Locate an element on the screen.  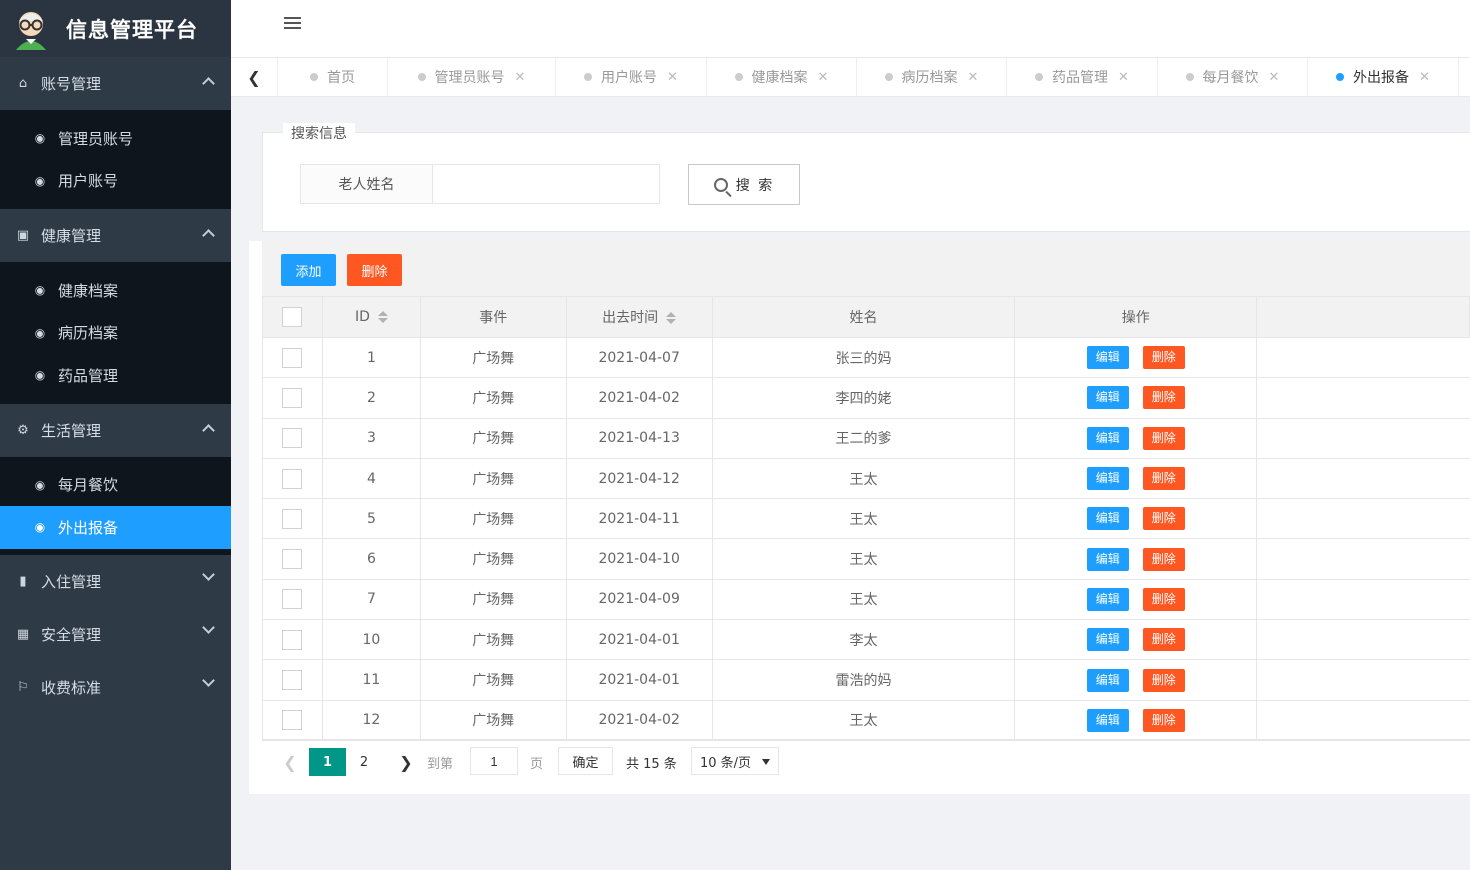
goto-label: 到第 is located at coordinates (440, 764).